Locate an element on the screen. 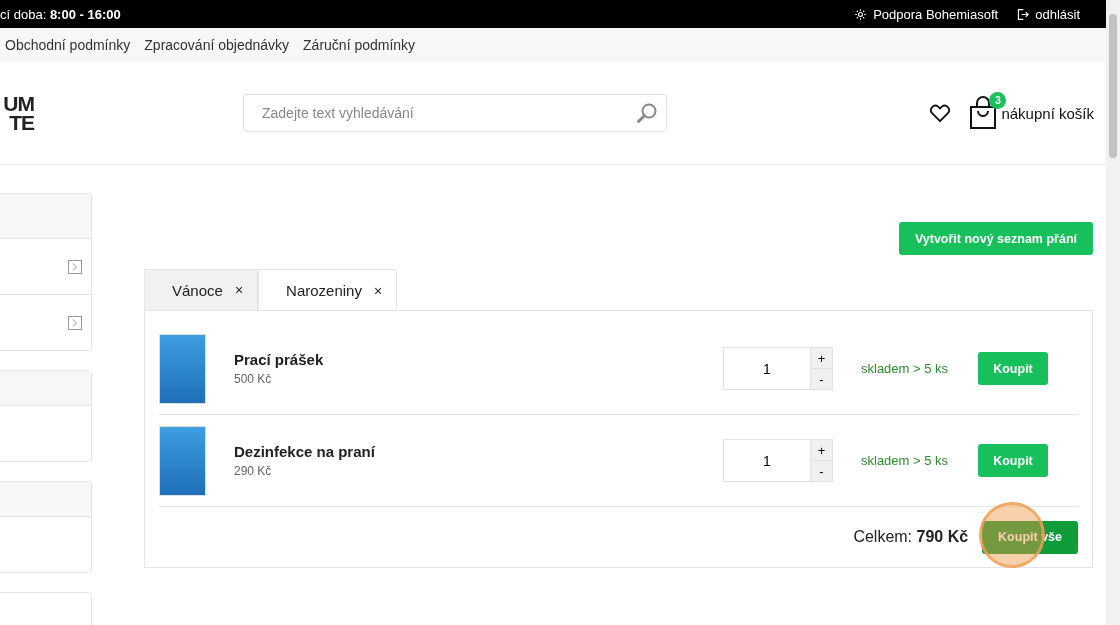 The image size is (1120, 625). opening-hours: cí doba: 8:00 - 16:00 is located at coordinates (60, 14).